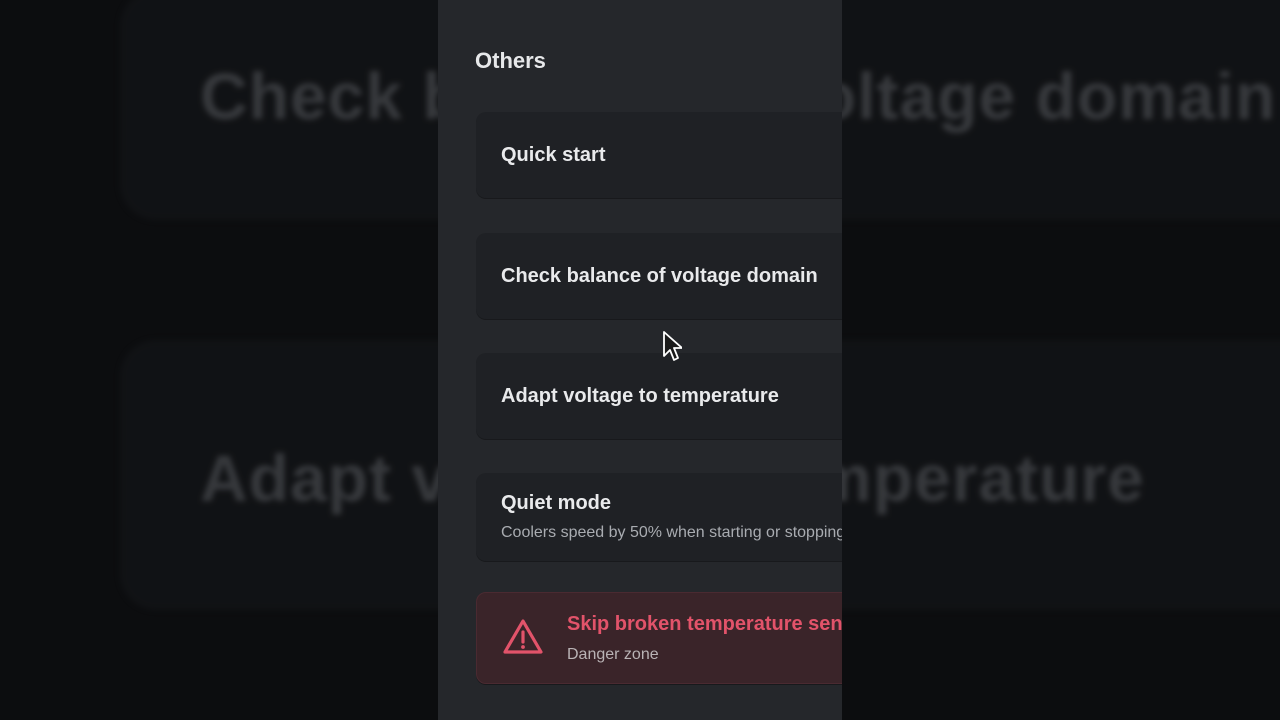 This screenshot has width=1280, height=720. I want to click on option-label: Quiet mode, so click(556, 503).